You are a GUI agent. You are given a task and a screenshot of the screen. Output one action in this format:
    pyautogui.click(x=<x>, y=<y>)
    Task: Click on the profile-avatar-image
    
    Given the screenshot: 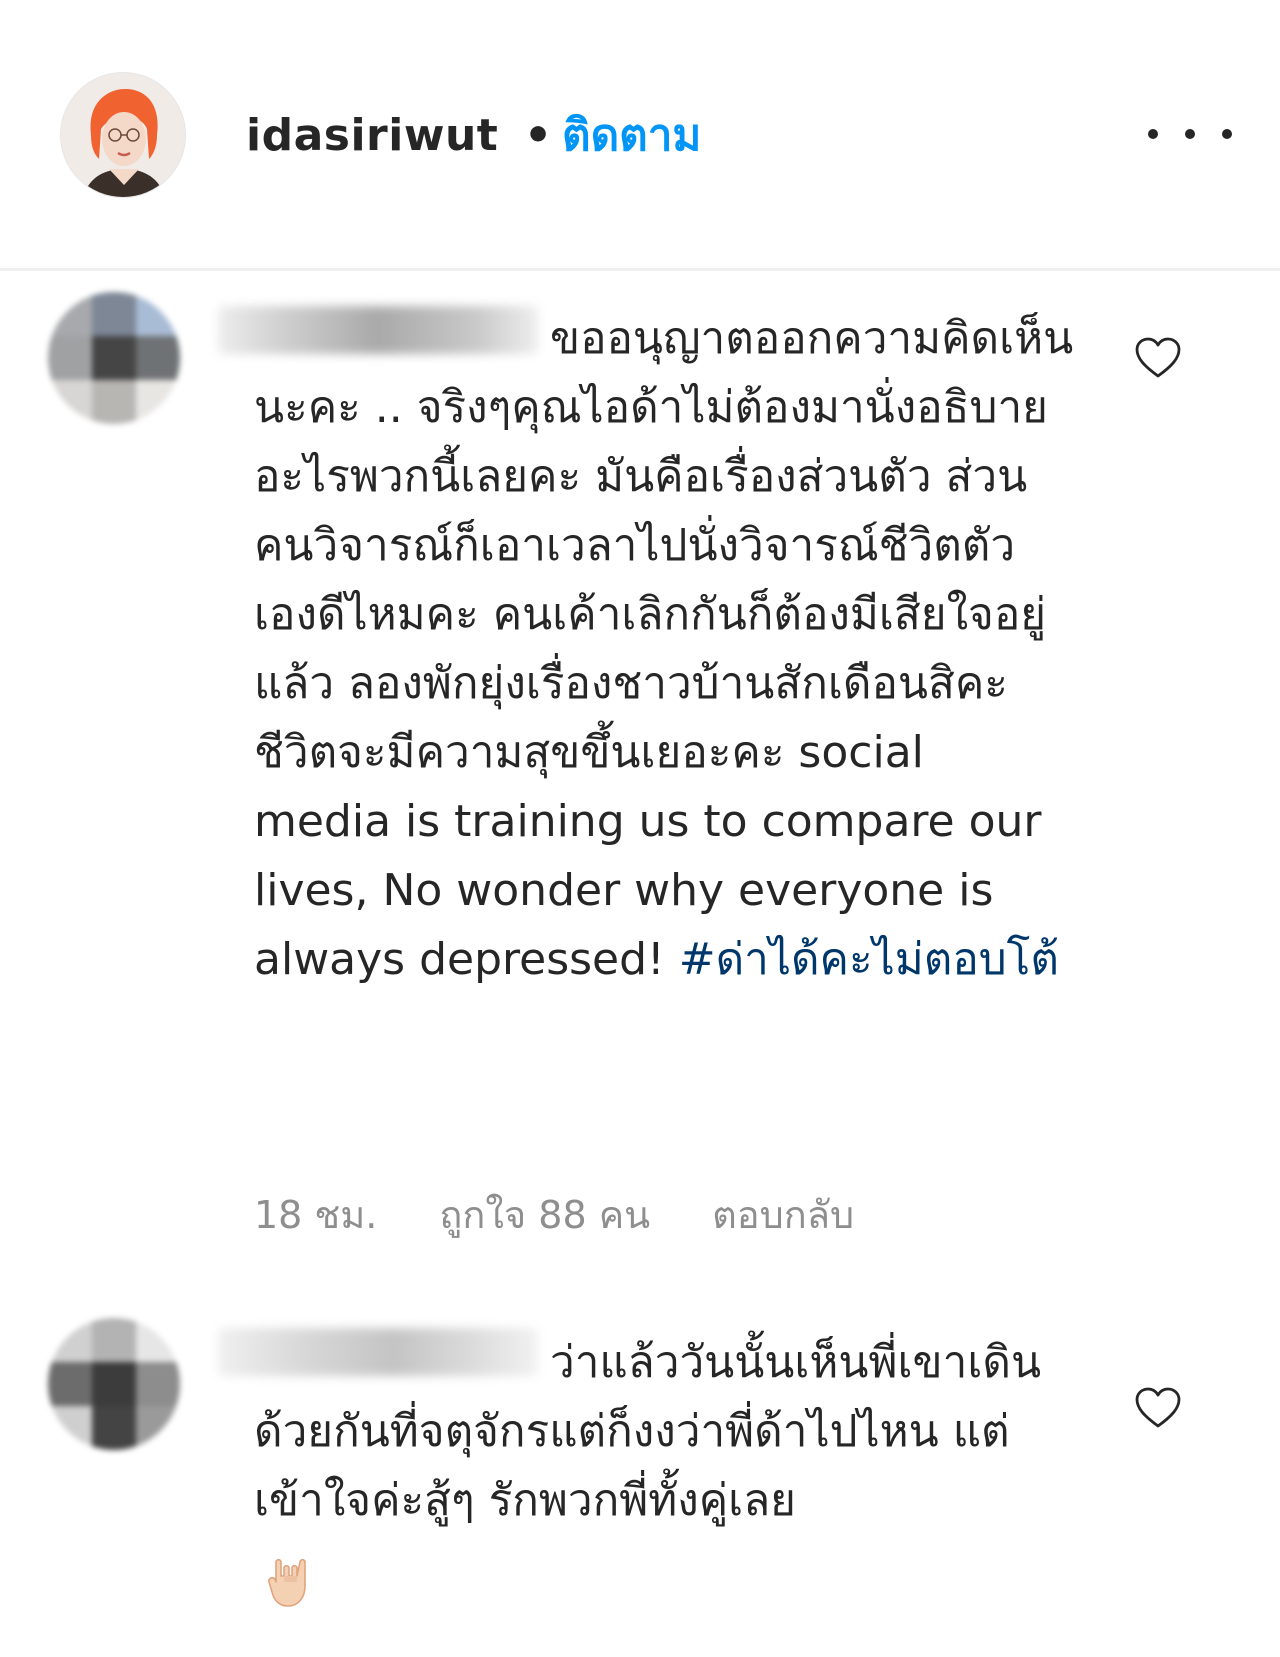 What is the action you would take?
    pyautogui.click(x=123, y=135)
    